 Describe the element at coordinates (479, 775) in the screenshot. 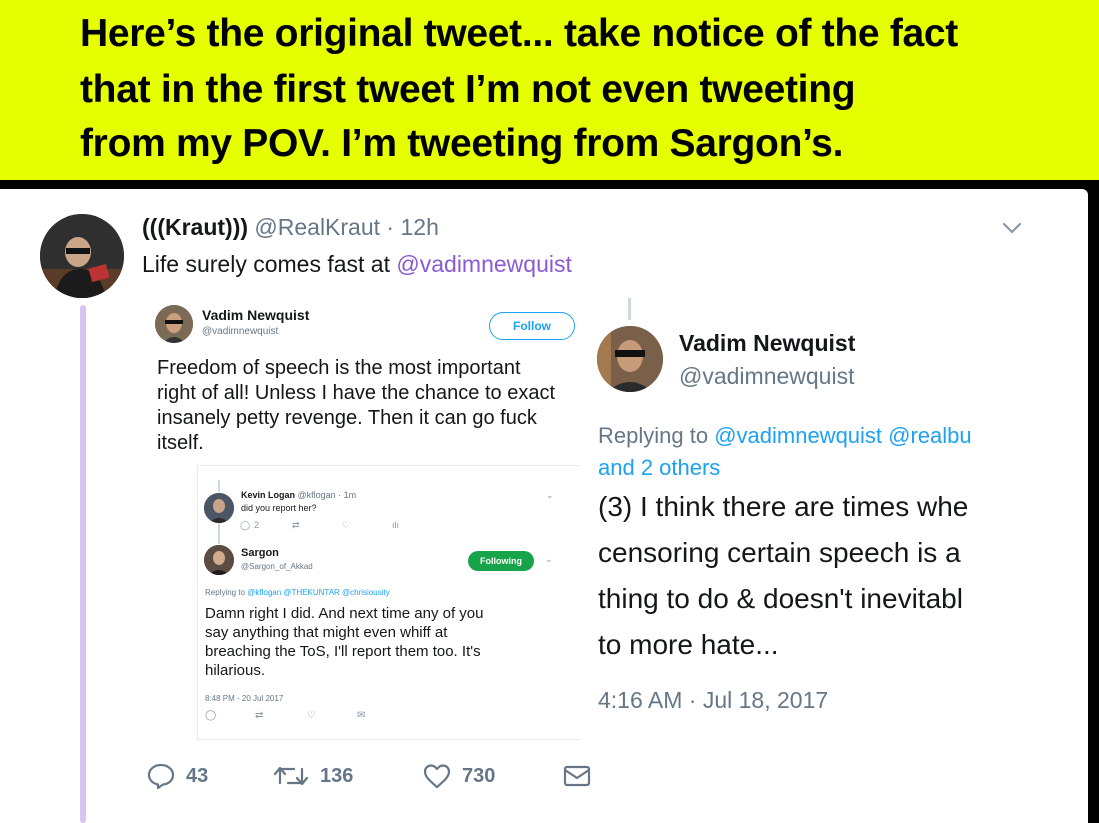

I see `like-count: 730` at that location.